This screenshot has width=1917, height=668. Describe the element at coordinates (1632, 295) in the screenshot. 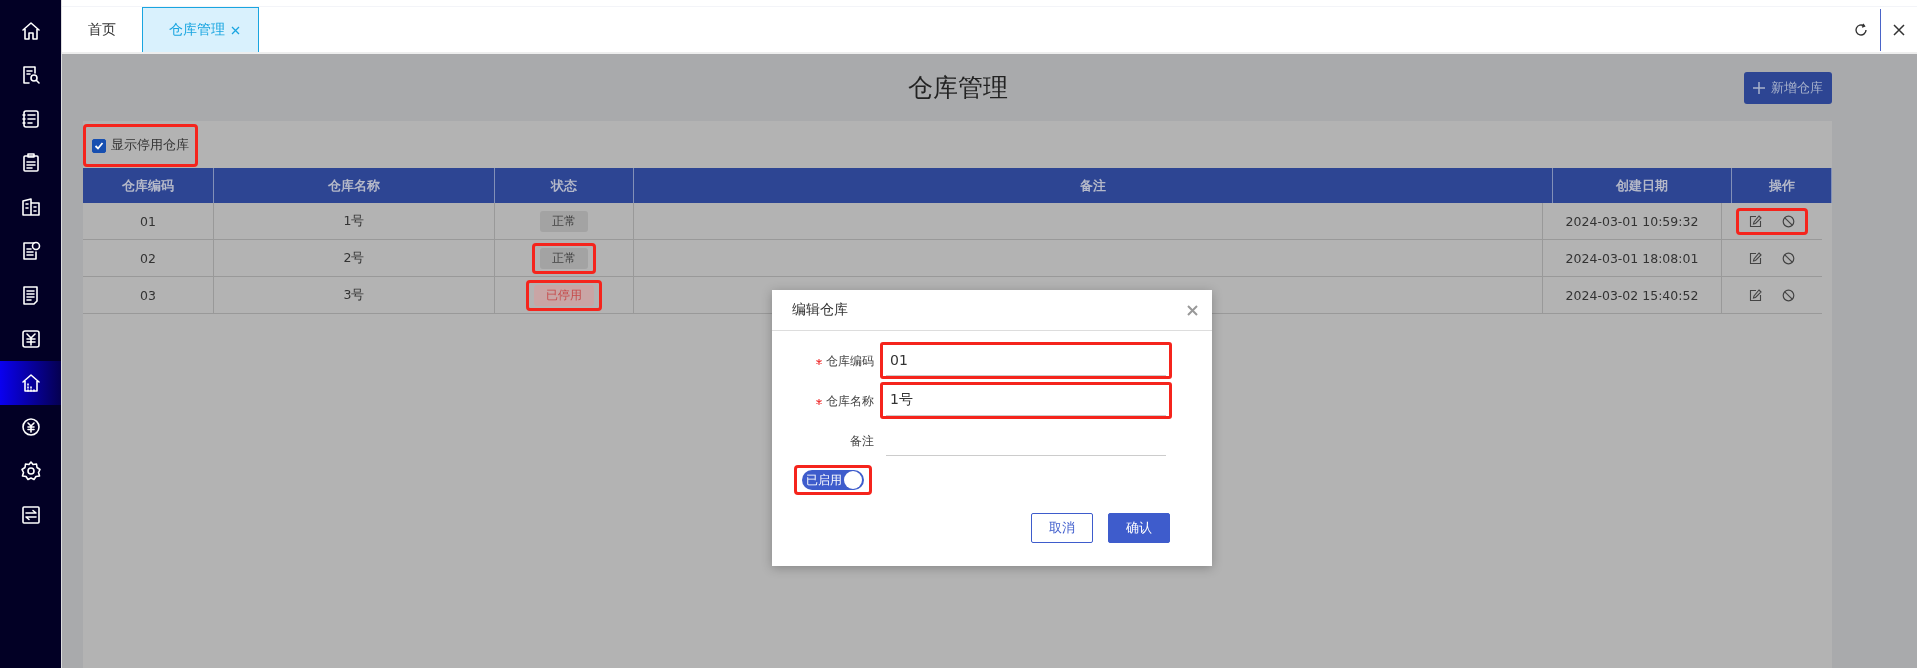

I see `table-cell: 2024-03-02 15:40:52` at that location.